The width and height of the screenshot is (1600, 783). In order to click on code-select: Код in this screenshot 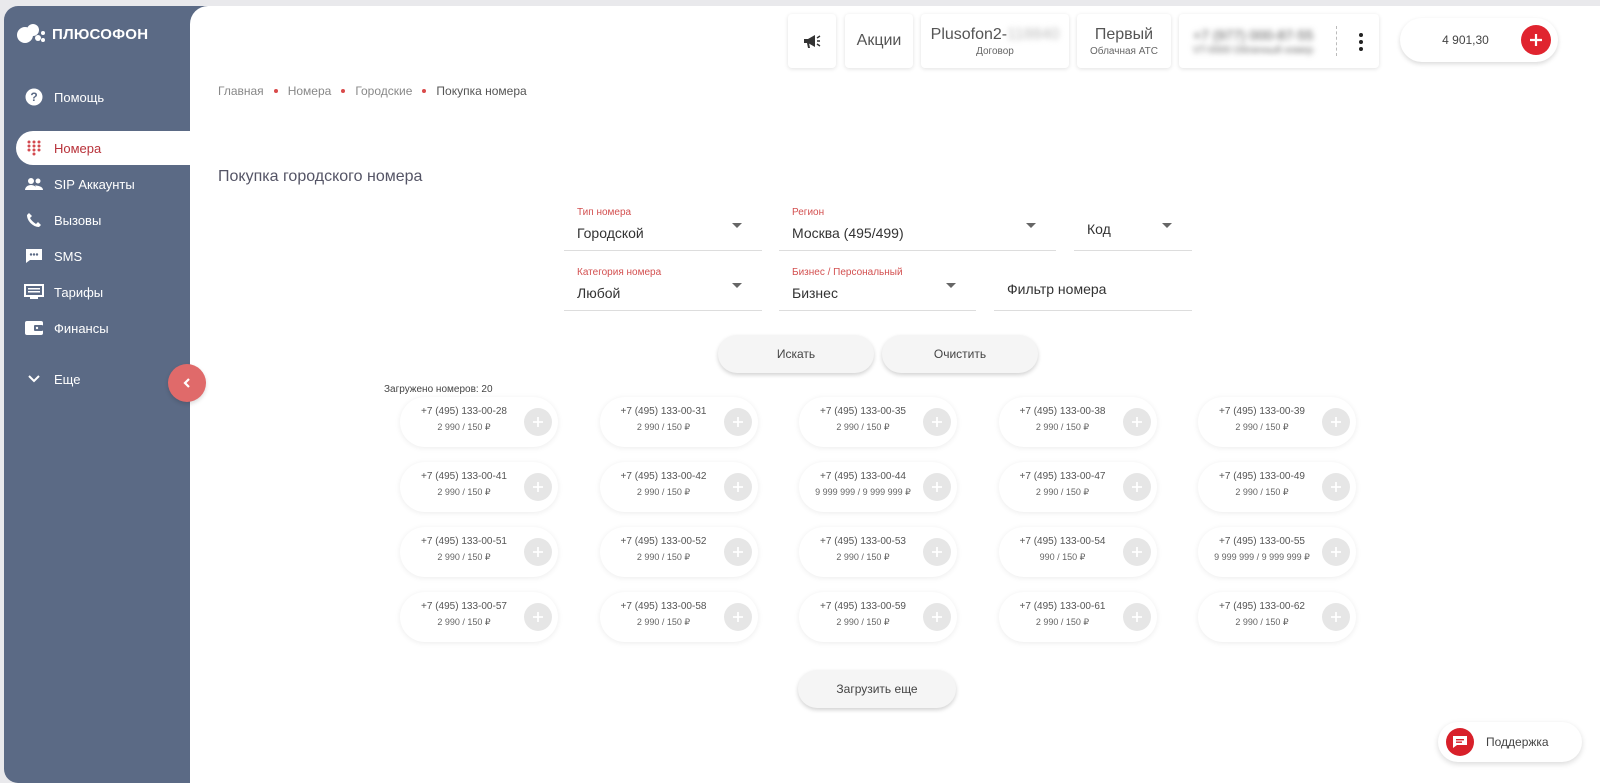, I will do `click(1133, 226)`.